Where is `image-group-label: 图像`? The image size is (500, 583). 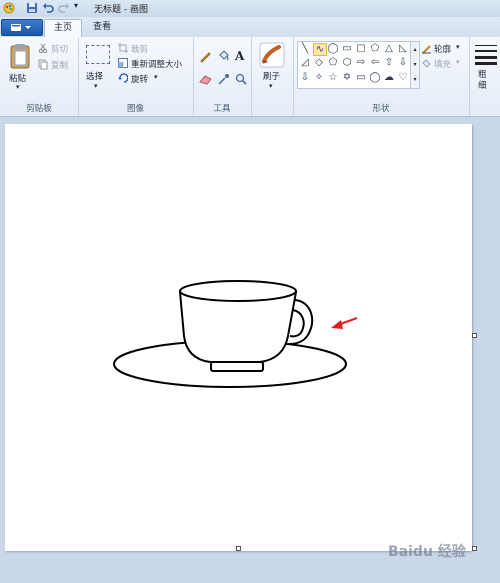 image-group-label: 图像 is located at coordinates (135, 109).